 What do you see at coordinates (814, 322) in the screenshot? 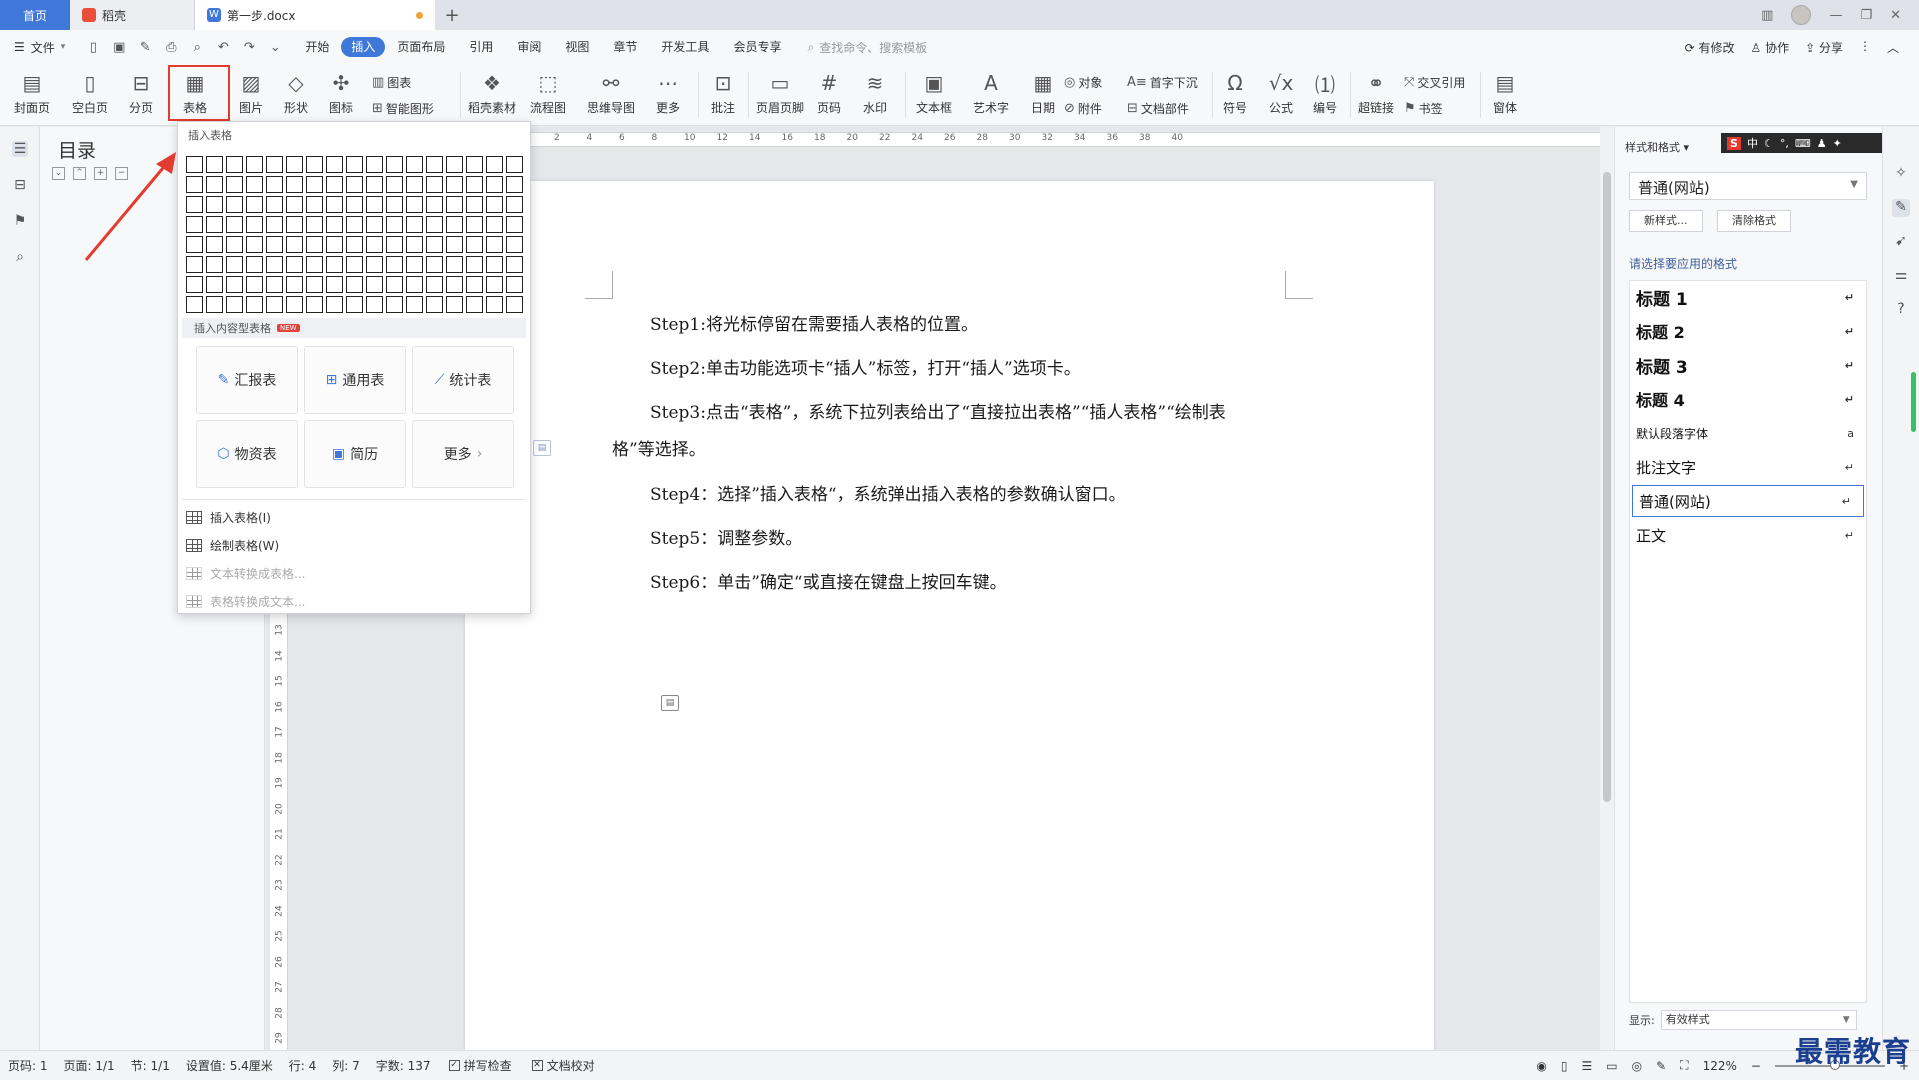
I see `paragraph-step1: Step1:将光标停留在需要插人表格的位置。` at bounding box center [814, 322].